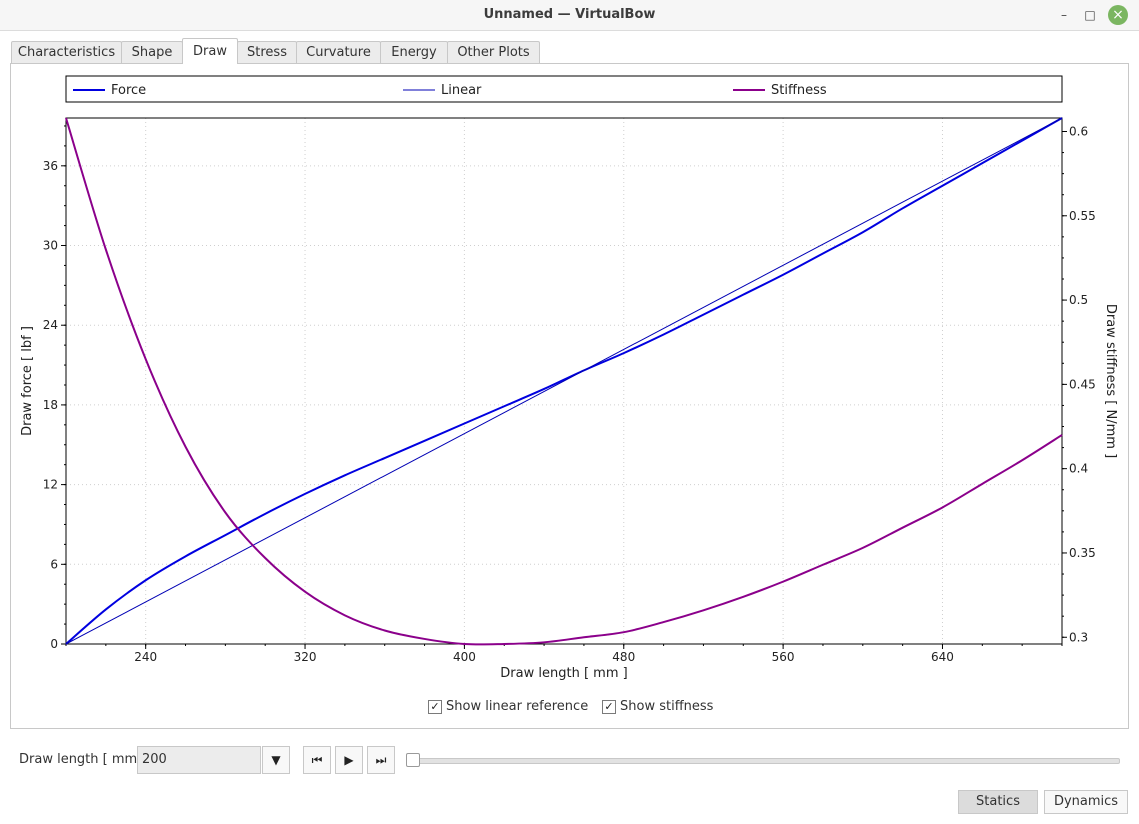 The height and width of the screenshot is (824, 1139). I want to click on window-title: Unnamed — VirtualBow, so click(569, 14).